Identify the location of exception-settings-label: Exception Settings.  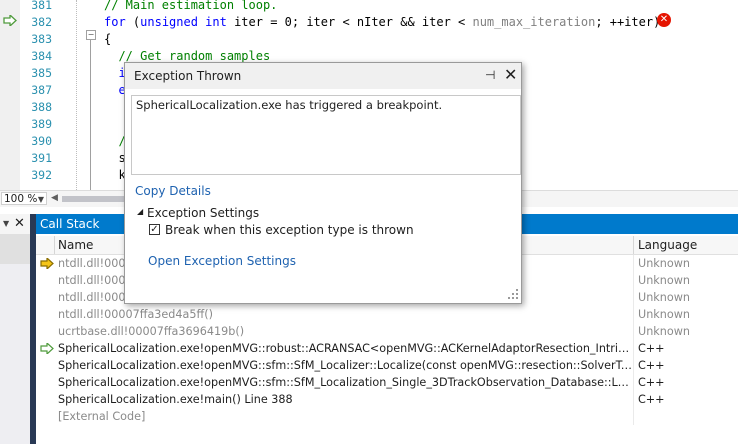
(203, 213).